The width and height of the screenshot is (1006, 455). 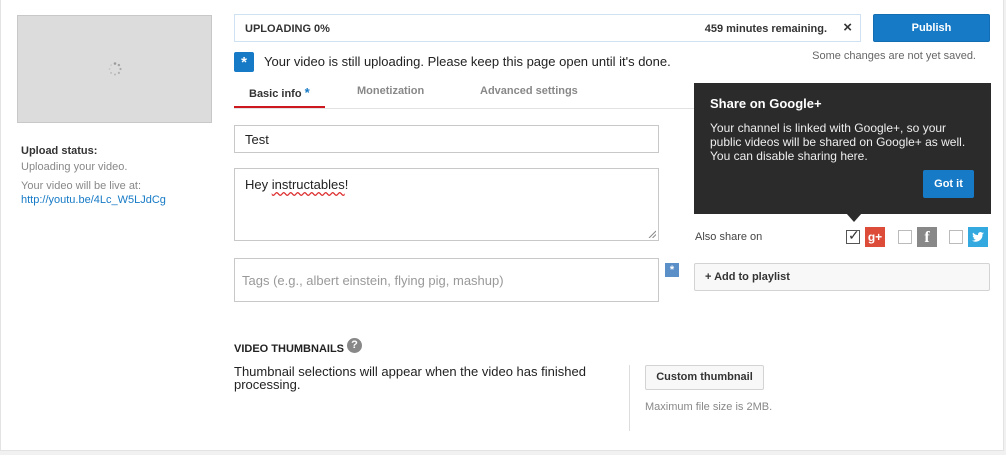 I want to click on max-file-size-note: Maximum file size is 2MB., so click(x=709, y=407).